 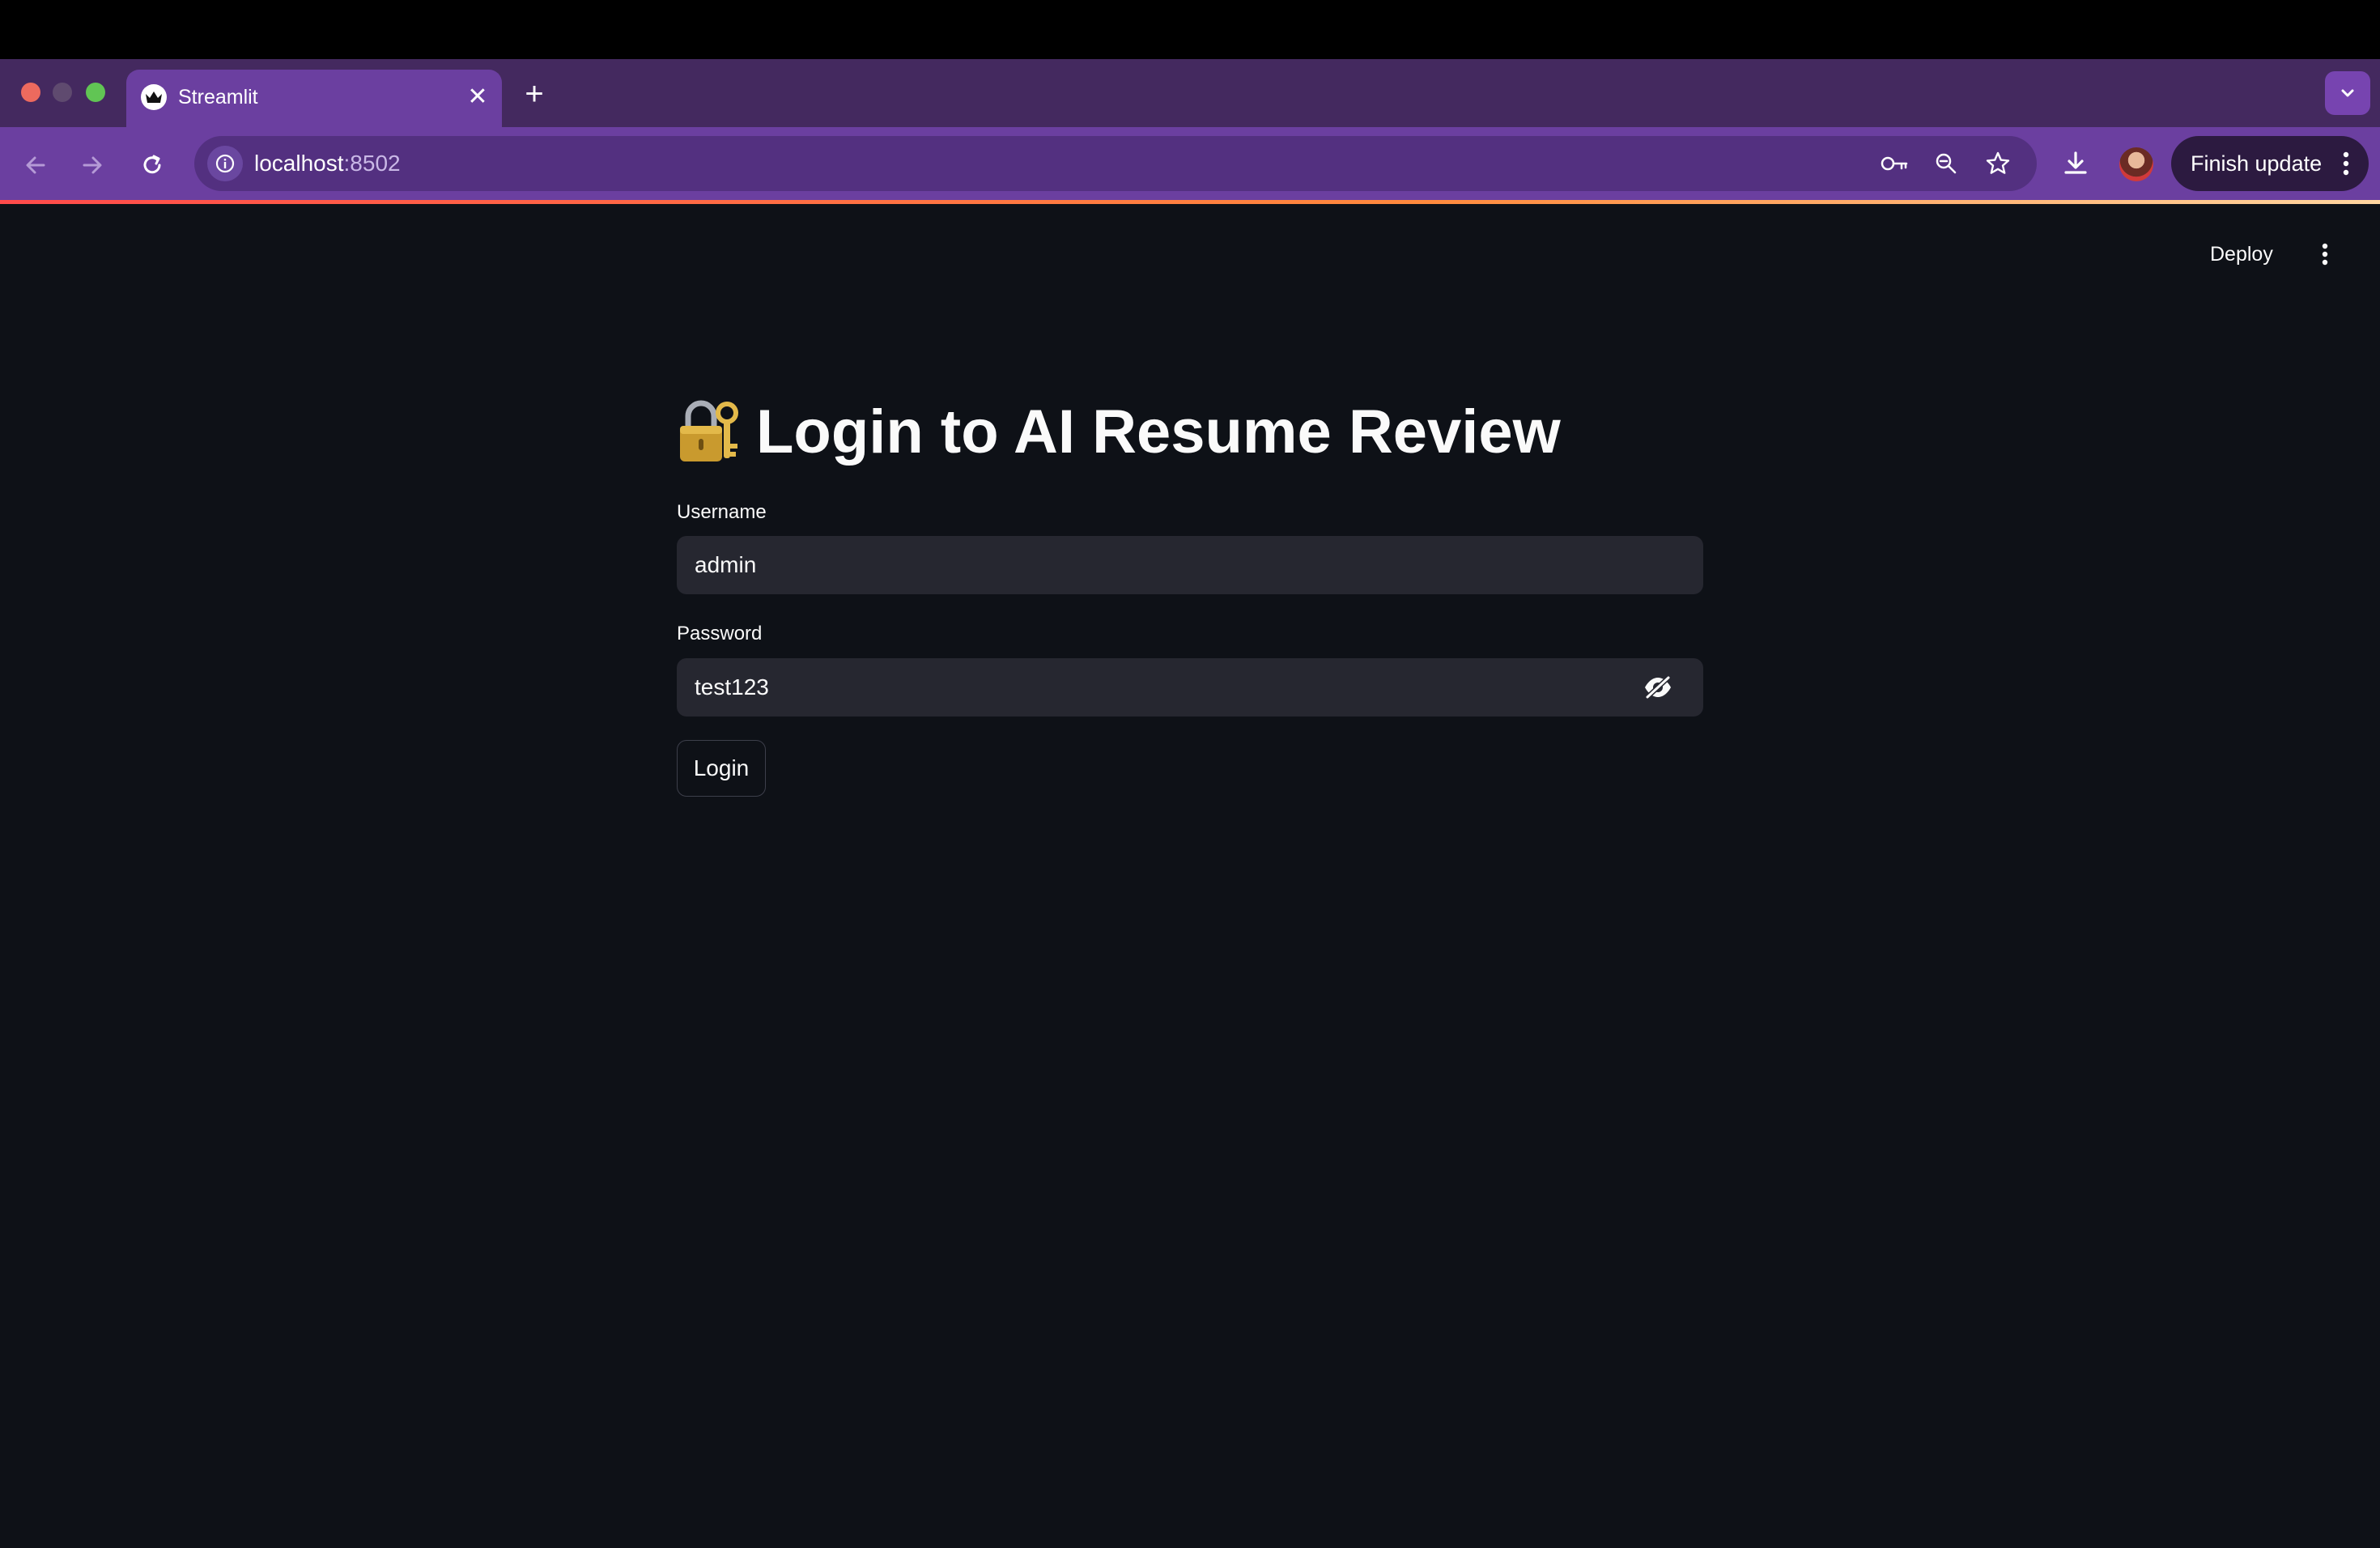 I want to click on address-bar: localhost:8502, so click(x=1115, y=164).